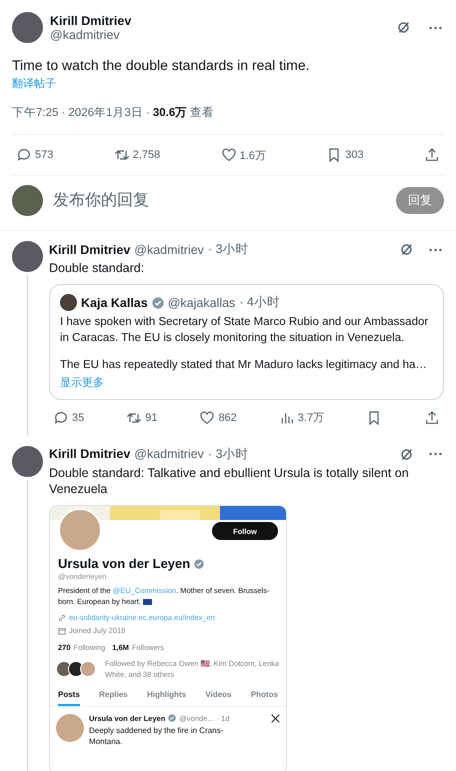 The width and height of the screenshot is (456, 771). Describe the element at coordinates (218, 698) in the screenshot. I see `tab-label: Videos` at that location.